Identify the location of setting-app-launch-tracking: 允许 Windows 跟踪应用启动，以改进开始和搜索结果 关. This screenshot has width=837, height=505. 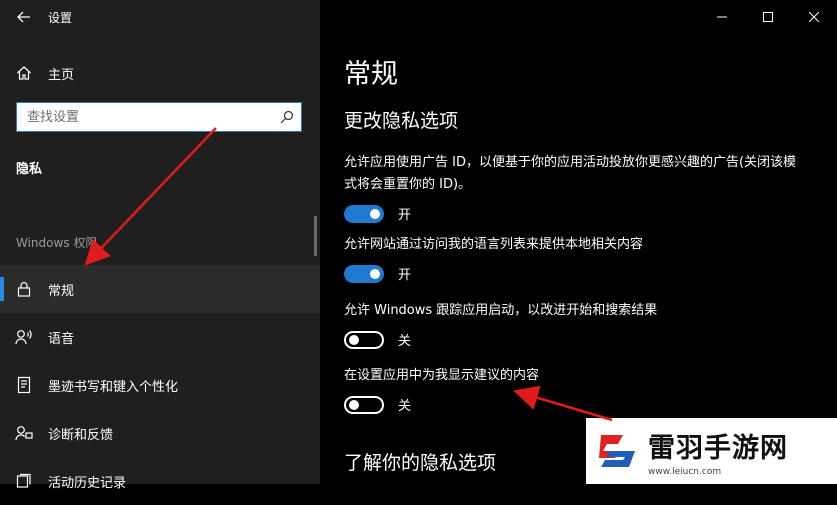
(574, 324).